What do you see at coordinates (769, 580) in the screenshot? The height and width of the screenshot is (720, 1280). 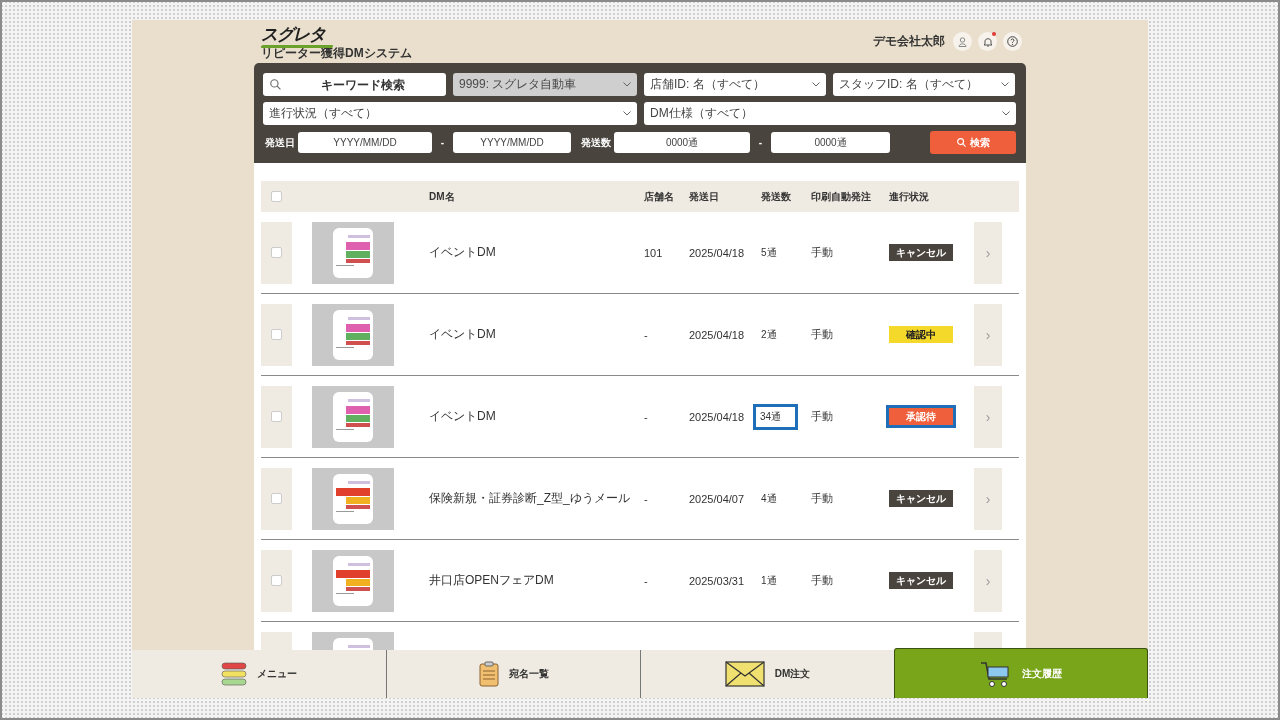 I see `send-count: 1通` at bounding box center [769, 580].